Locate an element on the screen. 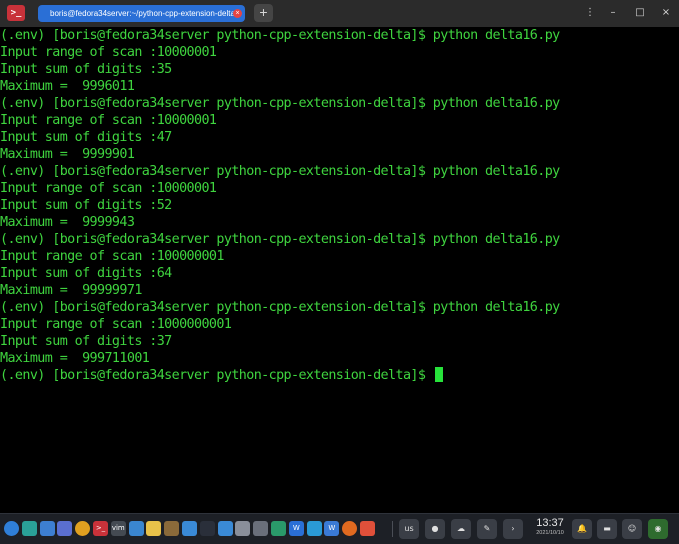  panel-divider is located at coordinates (392, 529).